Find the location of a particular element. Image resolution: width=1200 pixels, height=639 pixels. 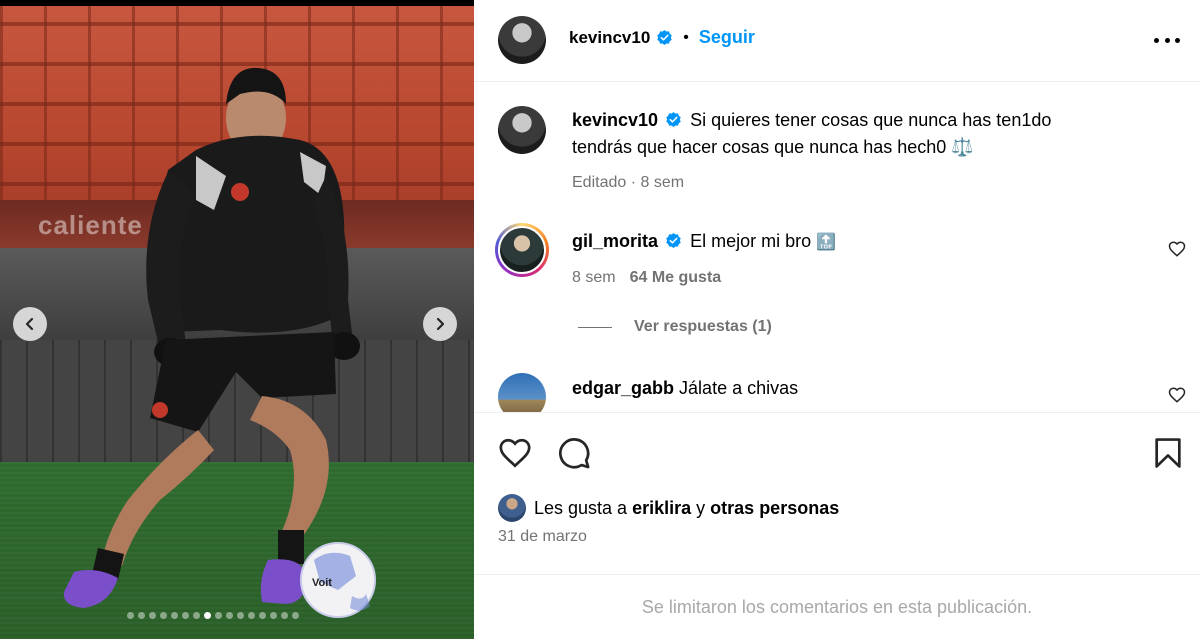

caption-edited-time: Editado · 8 sem is located at coordinates (628, 182).